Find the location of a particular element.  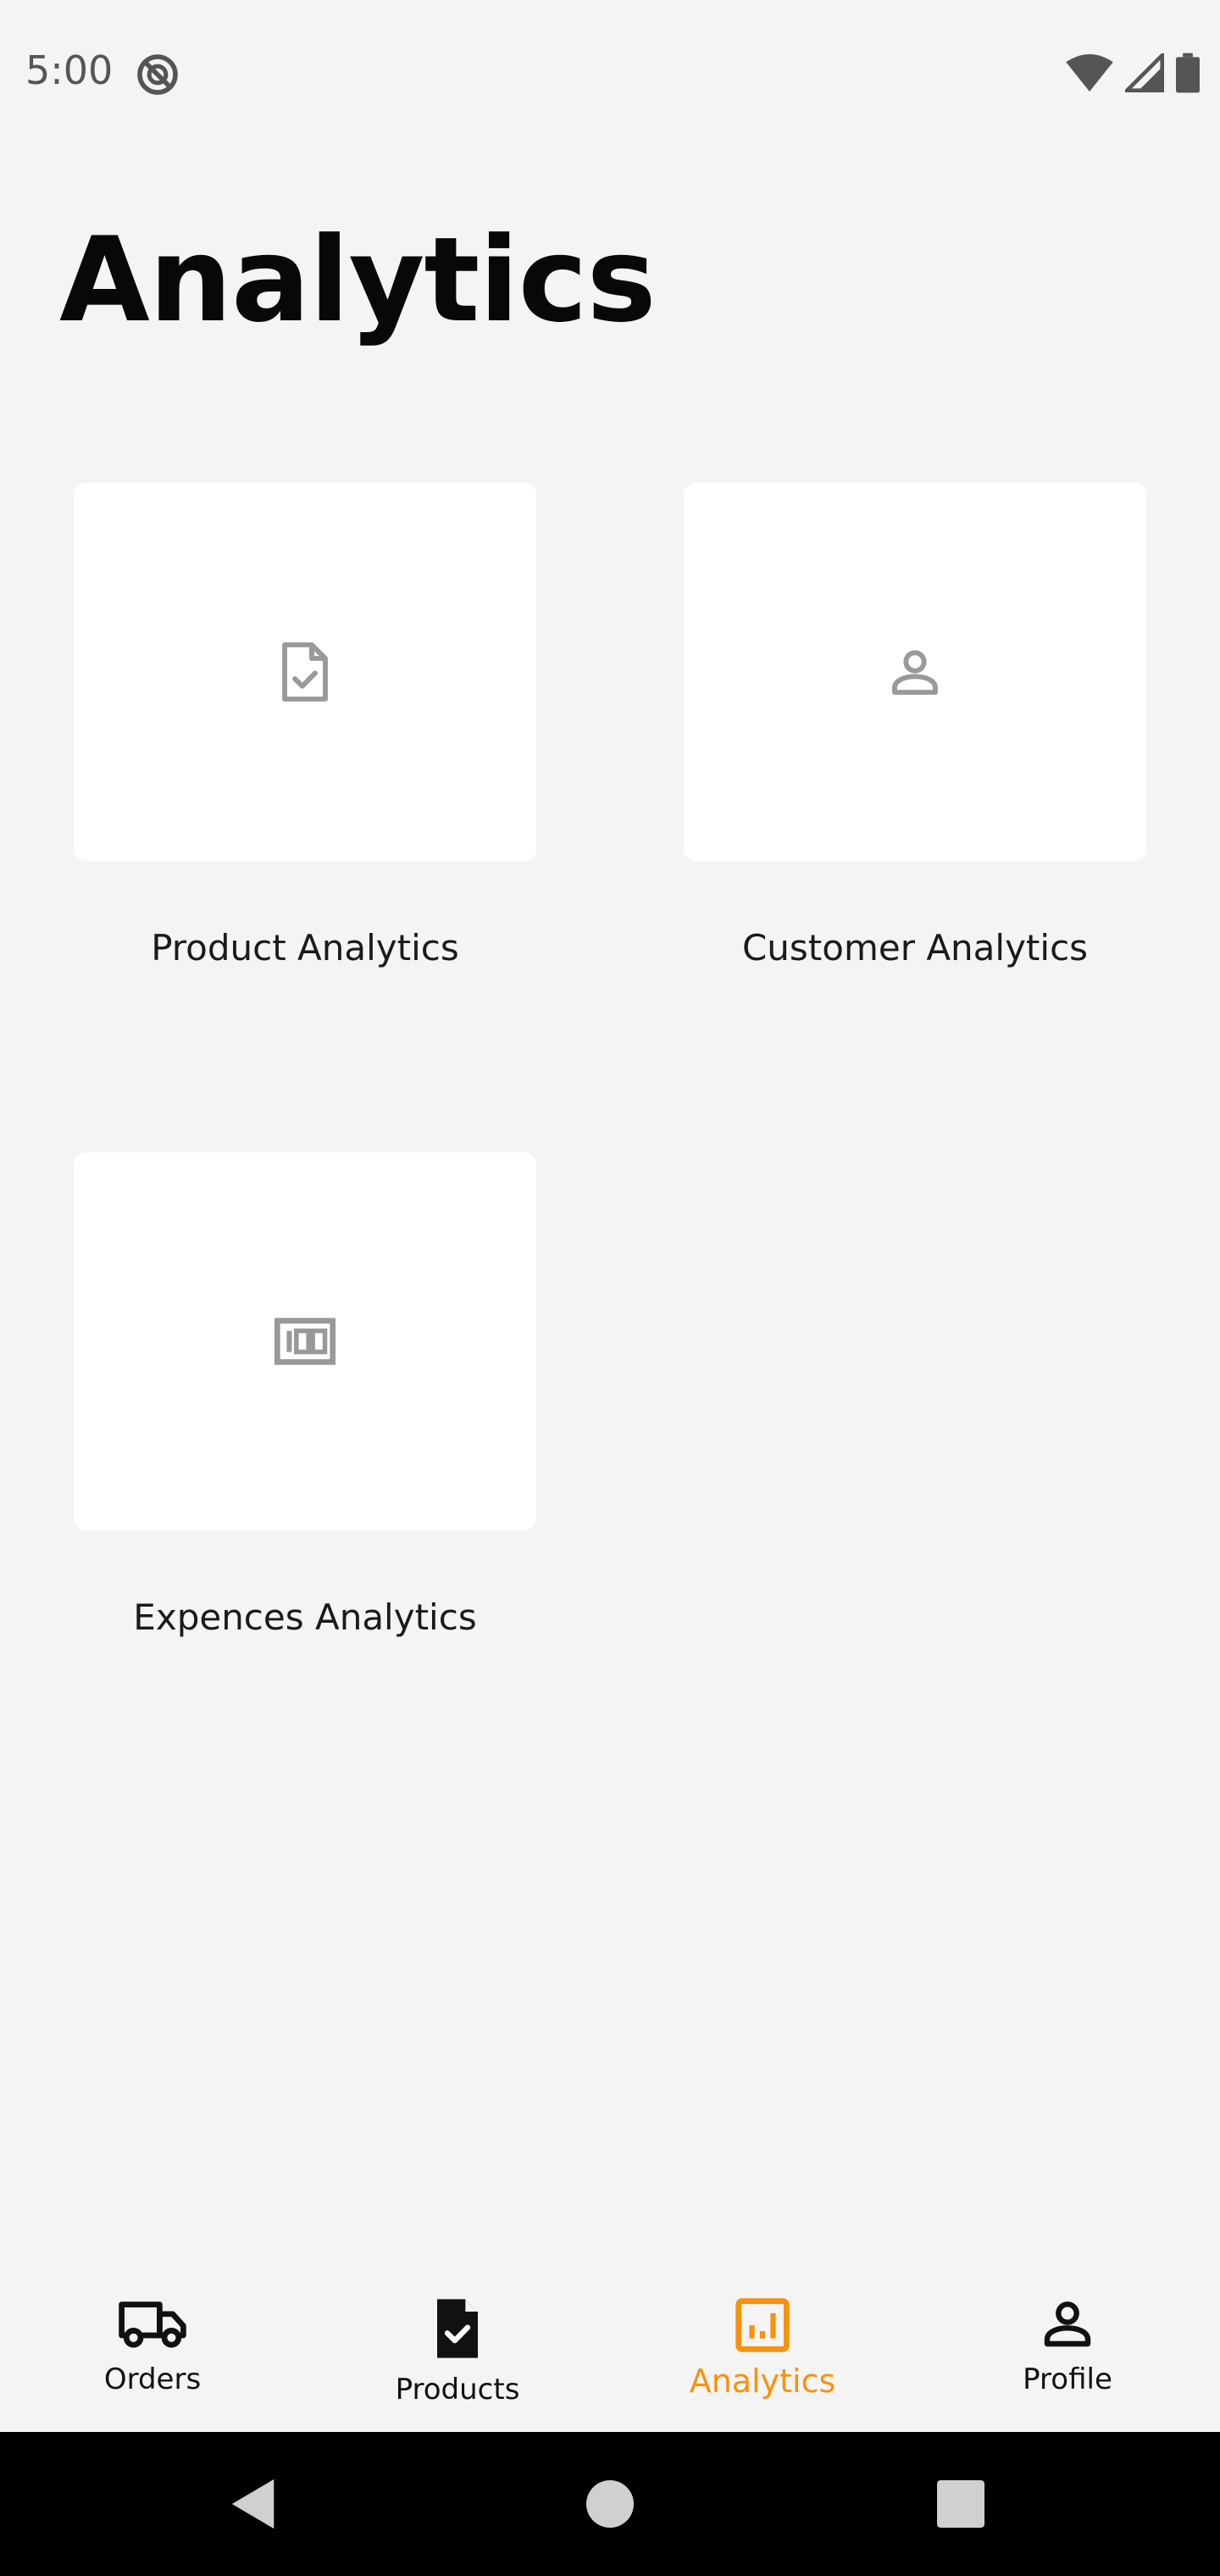

customer-analytics-card is located at coordinates (915, 672).